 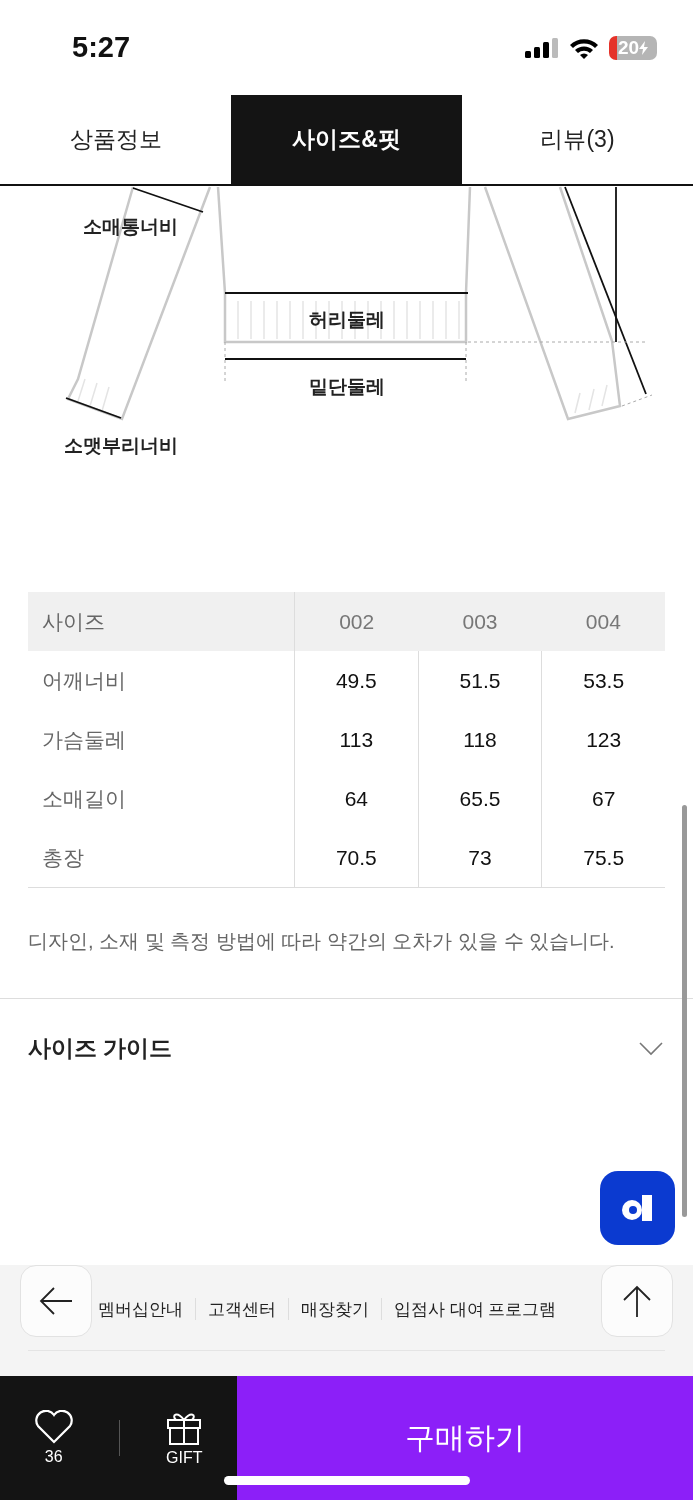 What do you see at coordinates (637, 1208) in the screenshot?
I see `app-logo-button` at bounding box center [637, 1208].